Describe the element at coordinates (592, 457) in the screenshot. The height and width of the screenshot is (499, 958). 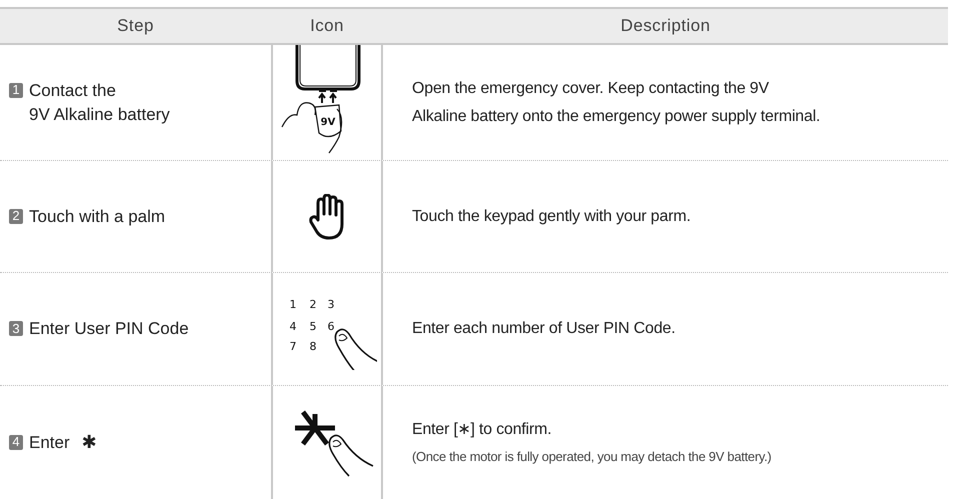
I see `note-text: (Once the motor is fully operated, you may detach the 9V battery.)` at that location.